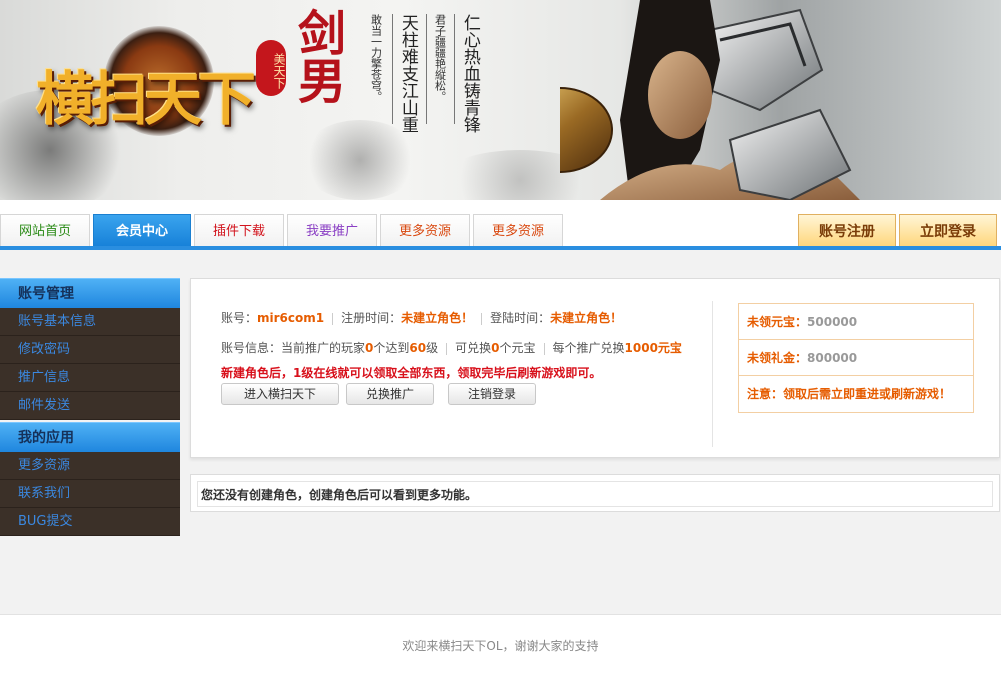 Image resolution: width=1001 pixels, height=681 pixels. Describe the element at coordinates (391, 348) in the screenshot. I see `info-mid: 个达到` at that location.